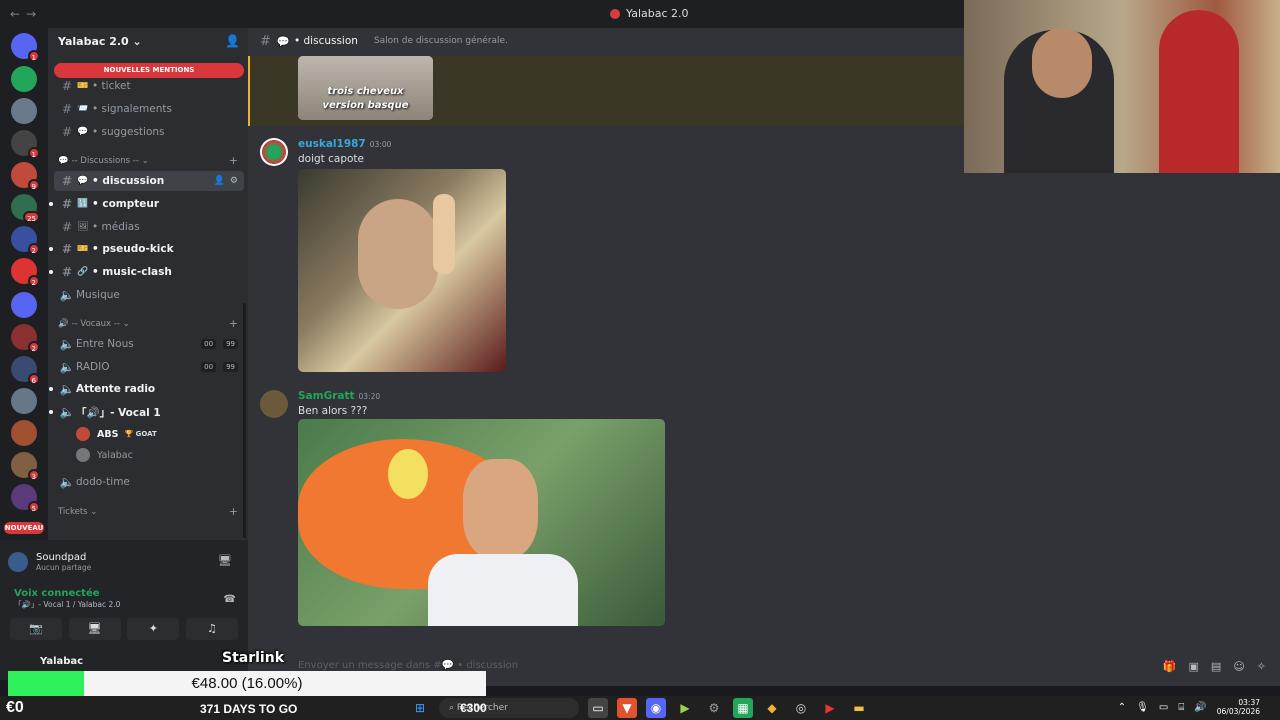 The width and height of the screenshot is (1280, 720). What do you see at coordinates (244, 420) in the screenshot?
I see `sidebar-scrollbar` at bounding box center [244, 420].